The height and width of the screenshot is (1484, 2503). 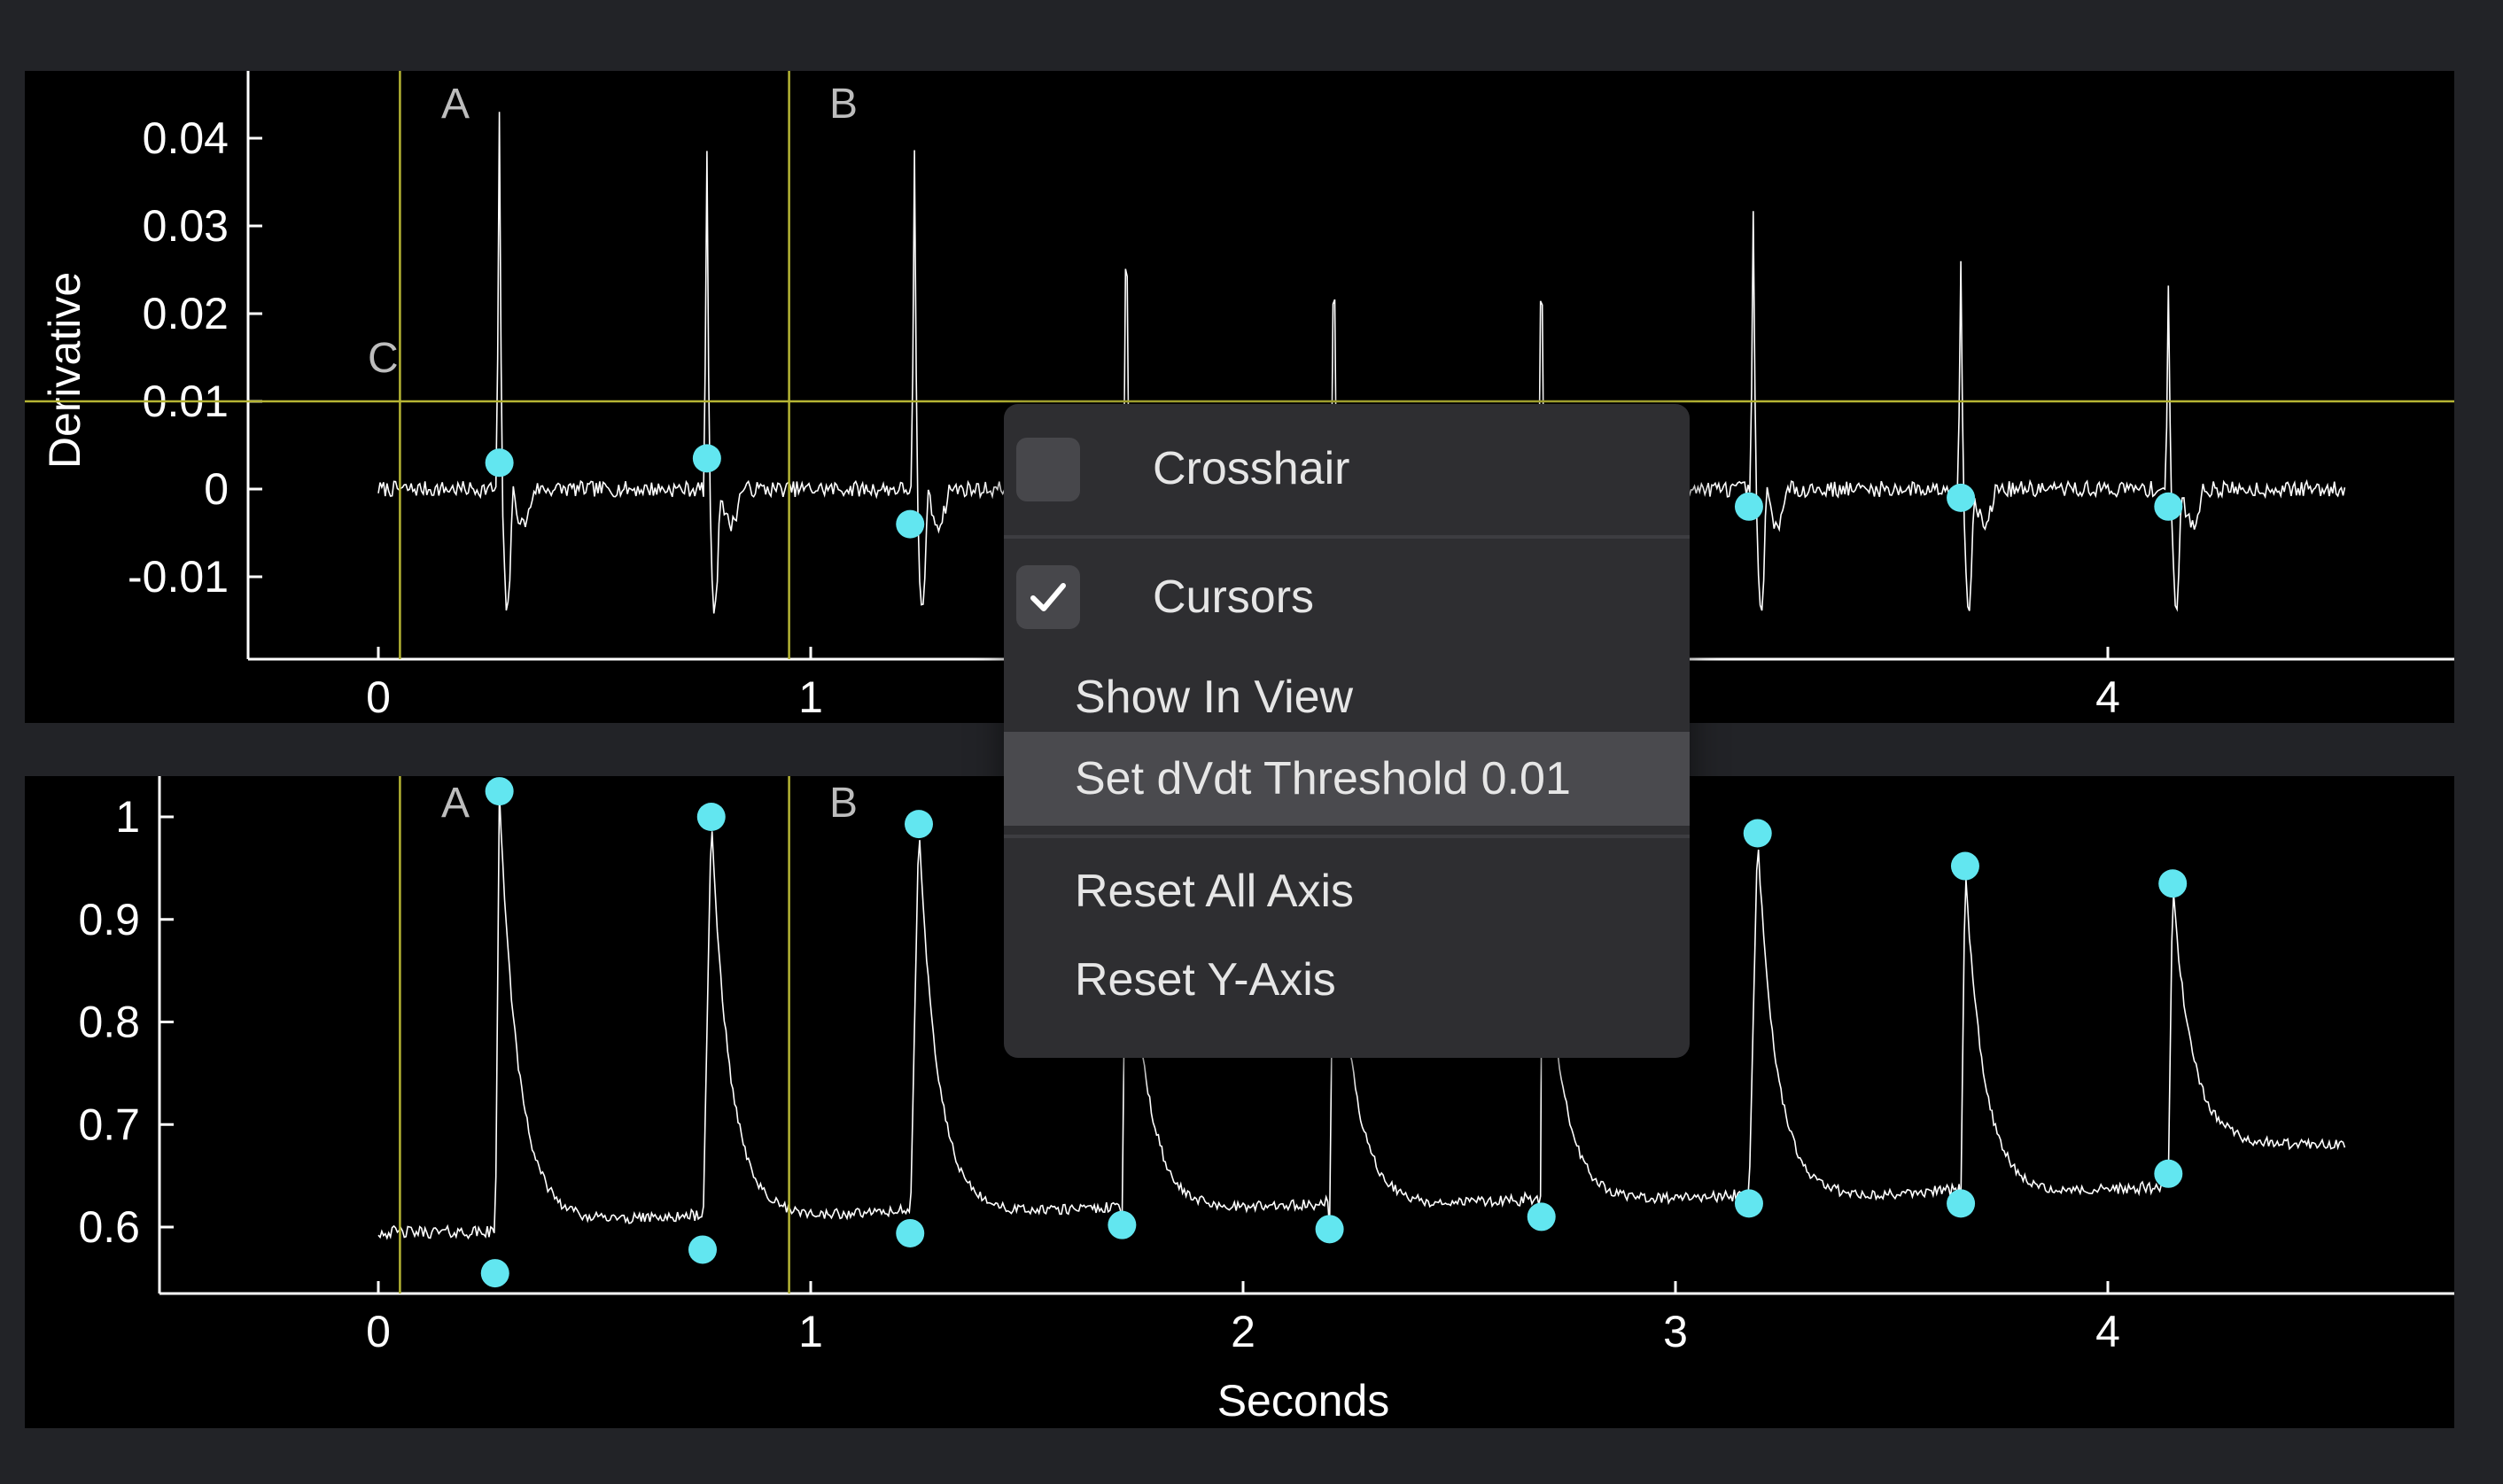 I want to click on menu-item-label: Set dVdt Threshold 0.01, so click(x=1323, y=778).